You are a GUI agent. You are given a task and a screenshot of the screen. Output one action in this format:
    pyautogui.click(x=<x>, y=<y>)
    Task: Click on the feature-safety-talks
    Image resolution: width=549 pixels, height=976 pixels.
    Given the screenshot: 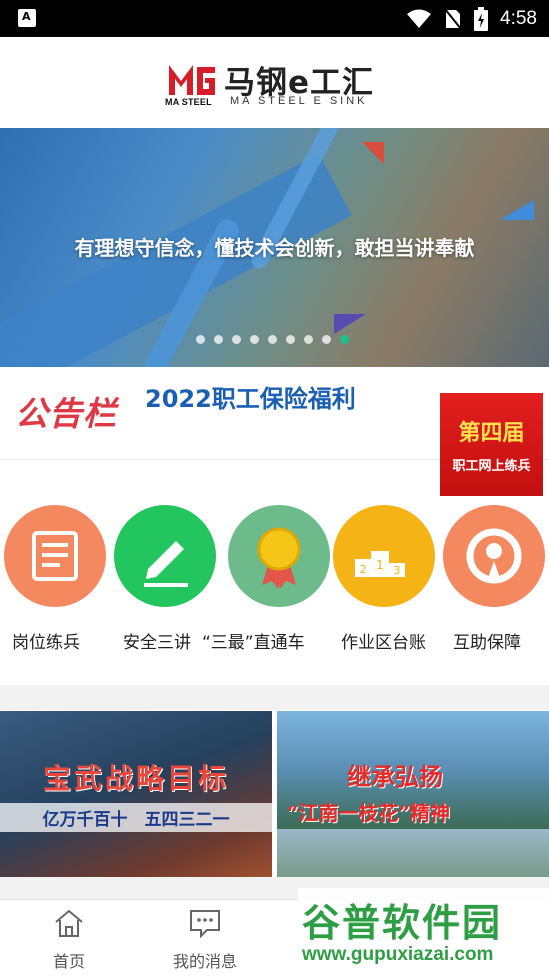 What is the action you would take?
    pyautogui.click(x=166, y=556)
    